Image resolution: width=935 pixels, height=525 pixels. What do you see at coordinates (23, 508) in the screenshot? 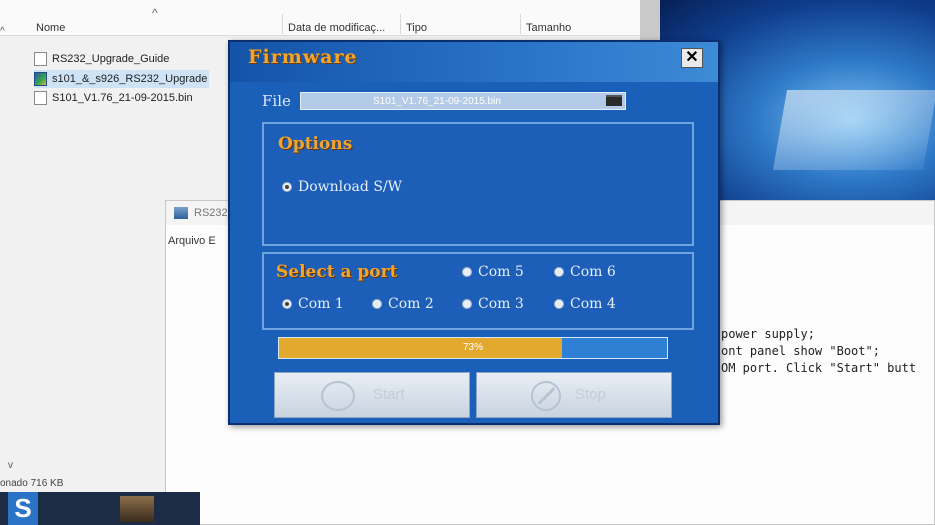
I see `skype-taskbar-icon: S` at bounding box center [23, 508].